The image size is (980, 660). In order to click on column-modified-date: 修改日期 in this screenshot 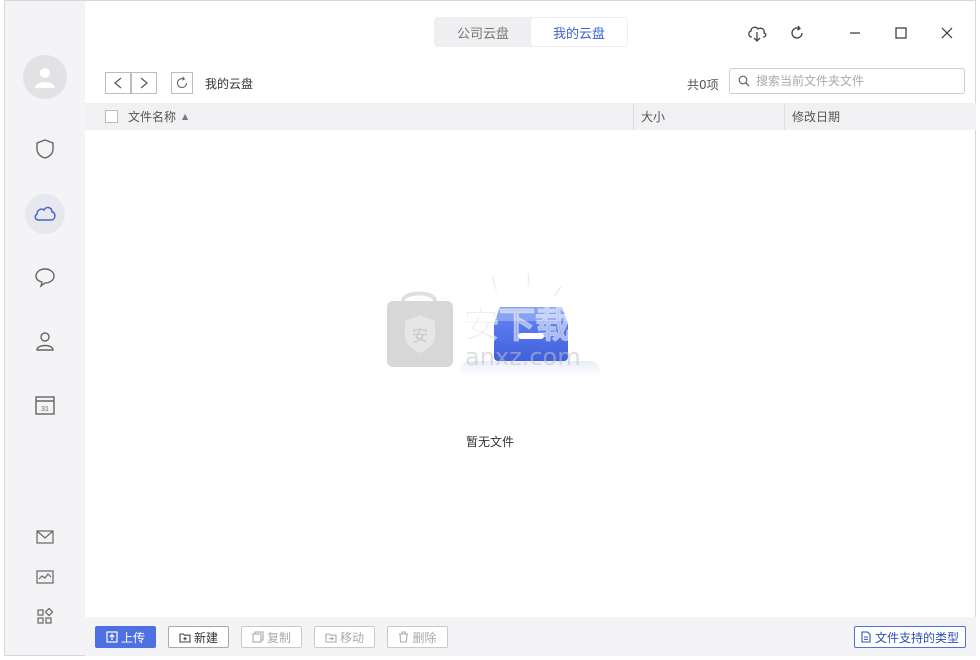, I will do `click(812, 116)`.